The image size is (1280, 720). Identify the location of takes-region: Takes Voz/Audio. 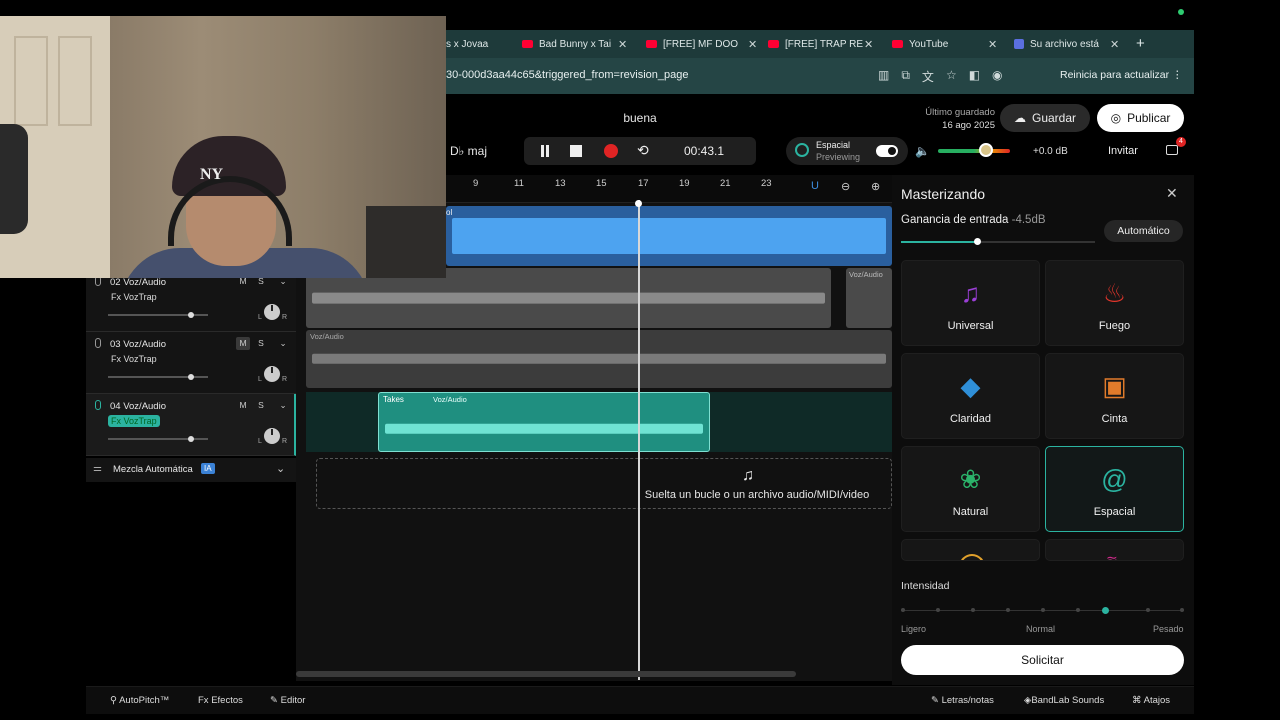
(544, 422).